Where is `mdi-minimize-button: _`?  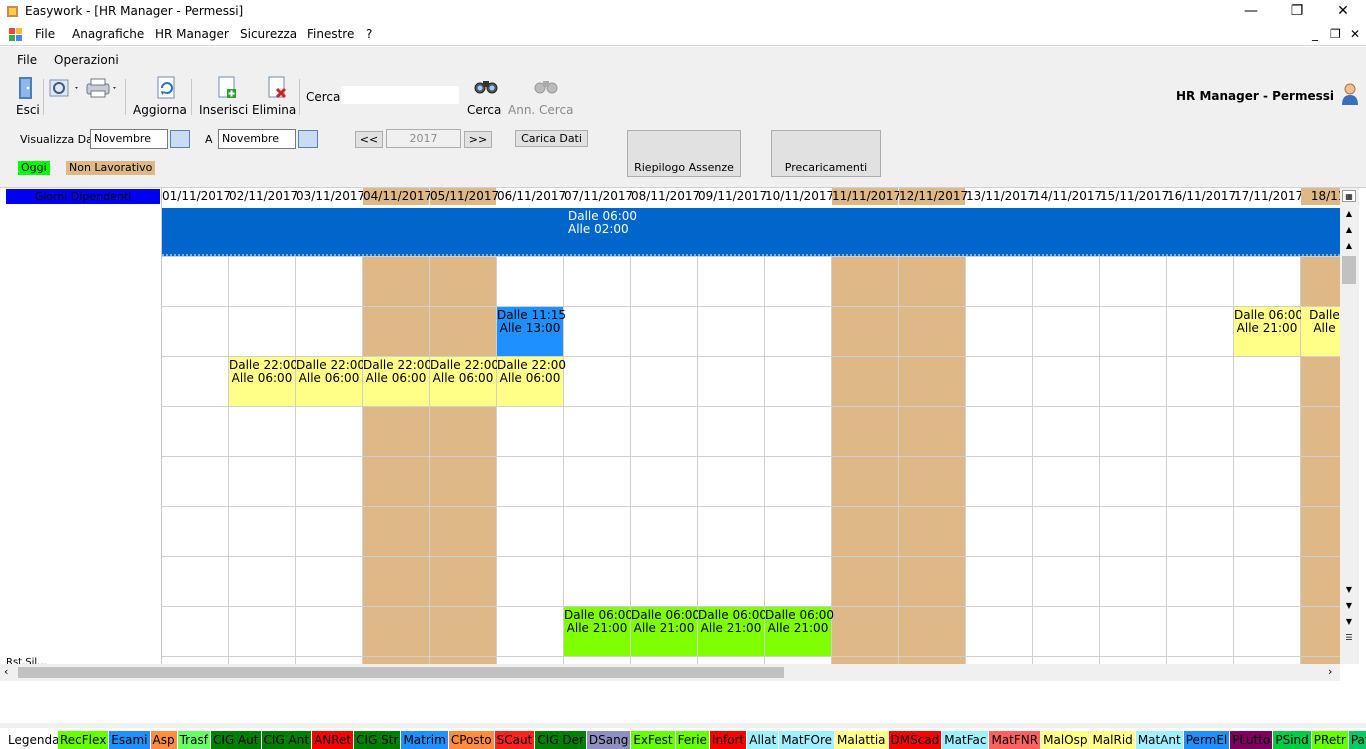
mdi-minimize-button: _ is located at coordinates (1315, 34).